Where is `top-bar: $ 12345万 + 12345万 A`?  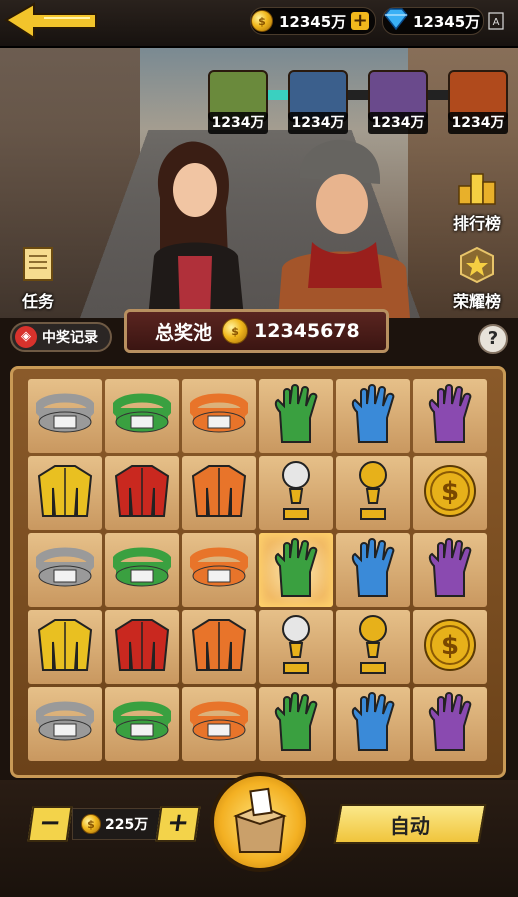 top-bar: $ 12345万 + 12345万 A is located at coordinates (259, 24).